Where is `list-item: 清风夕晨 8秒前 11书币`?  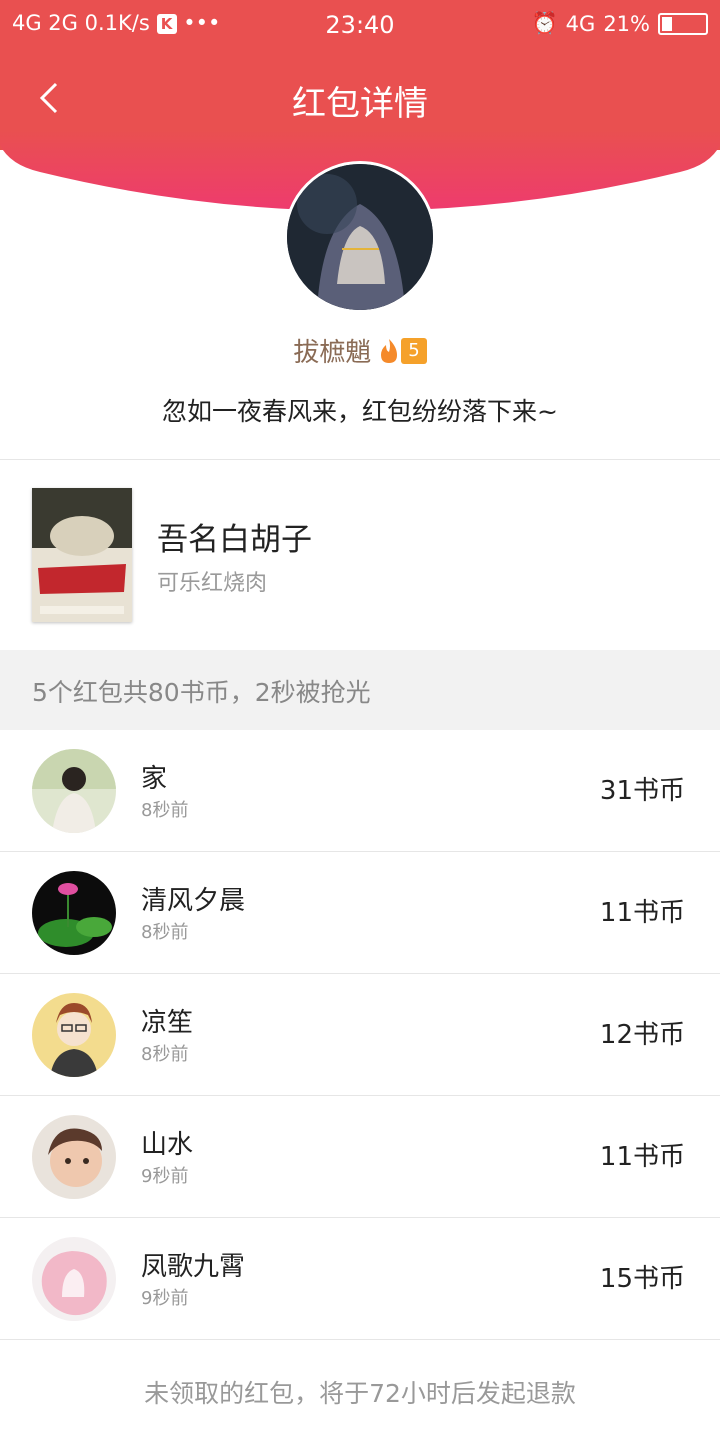 list-item: 清风夕晨 8秒前 11书币 is located at coordinates (360, 913).